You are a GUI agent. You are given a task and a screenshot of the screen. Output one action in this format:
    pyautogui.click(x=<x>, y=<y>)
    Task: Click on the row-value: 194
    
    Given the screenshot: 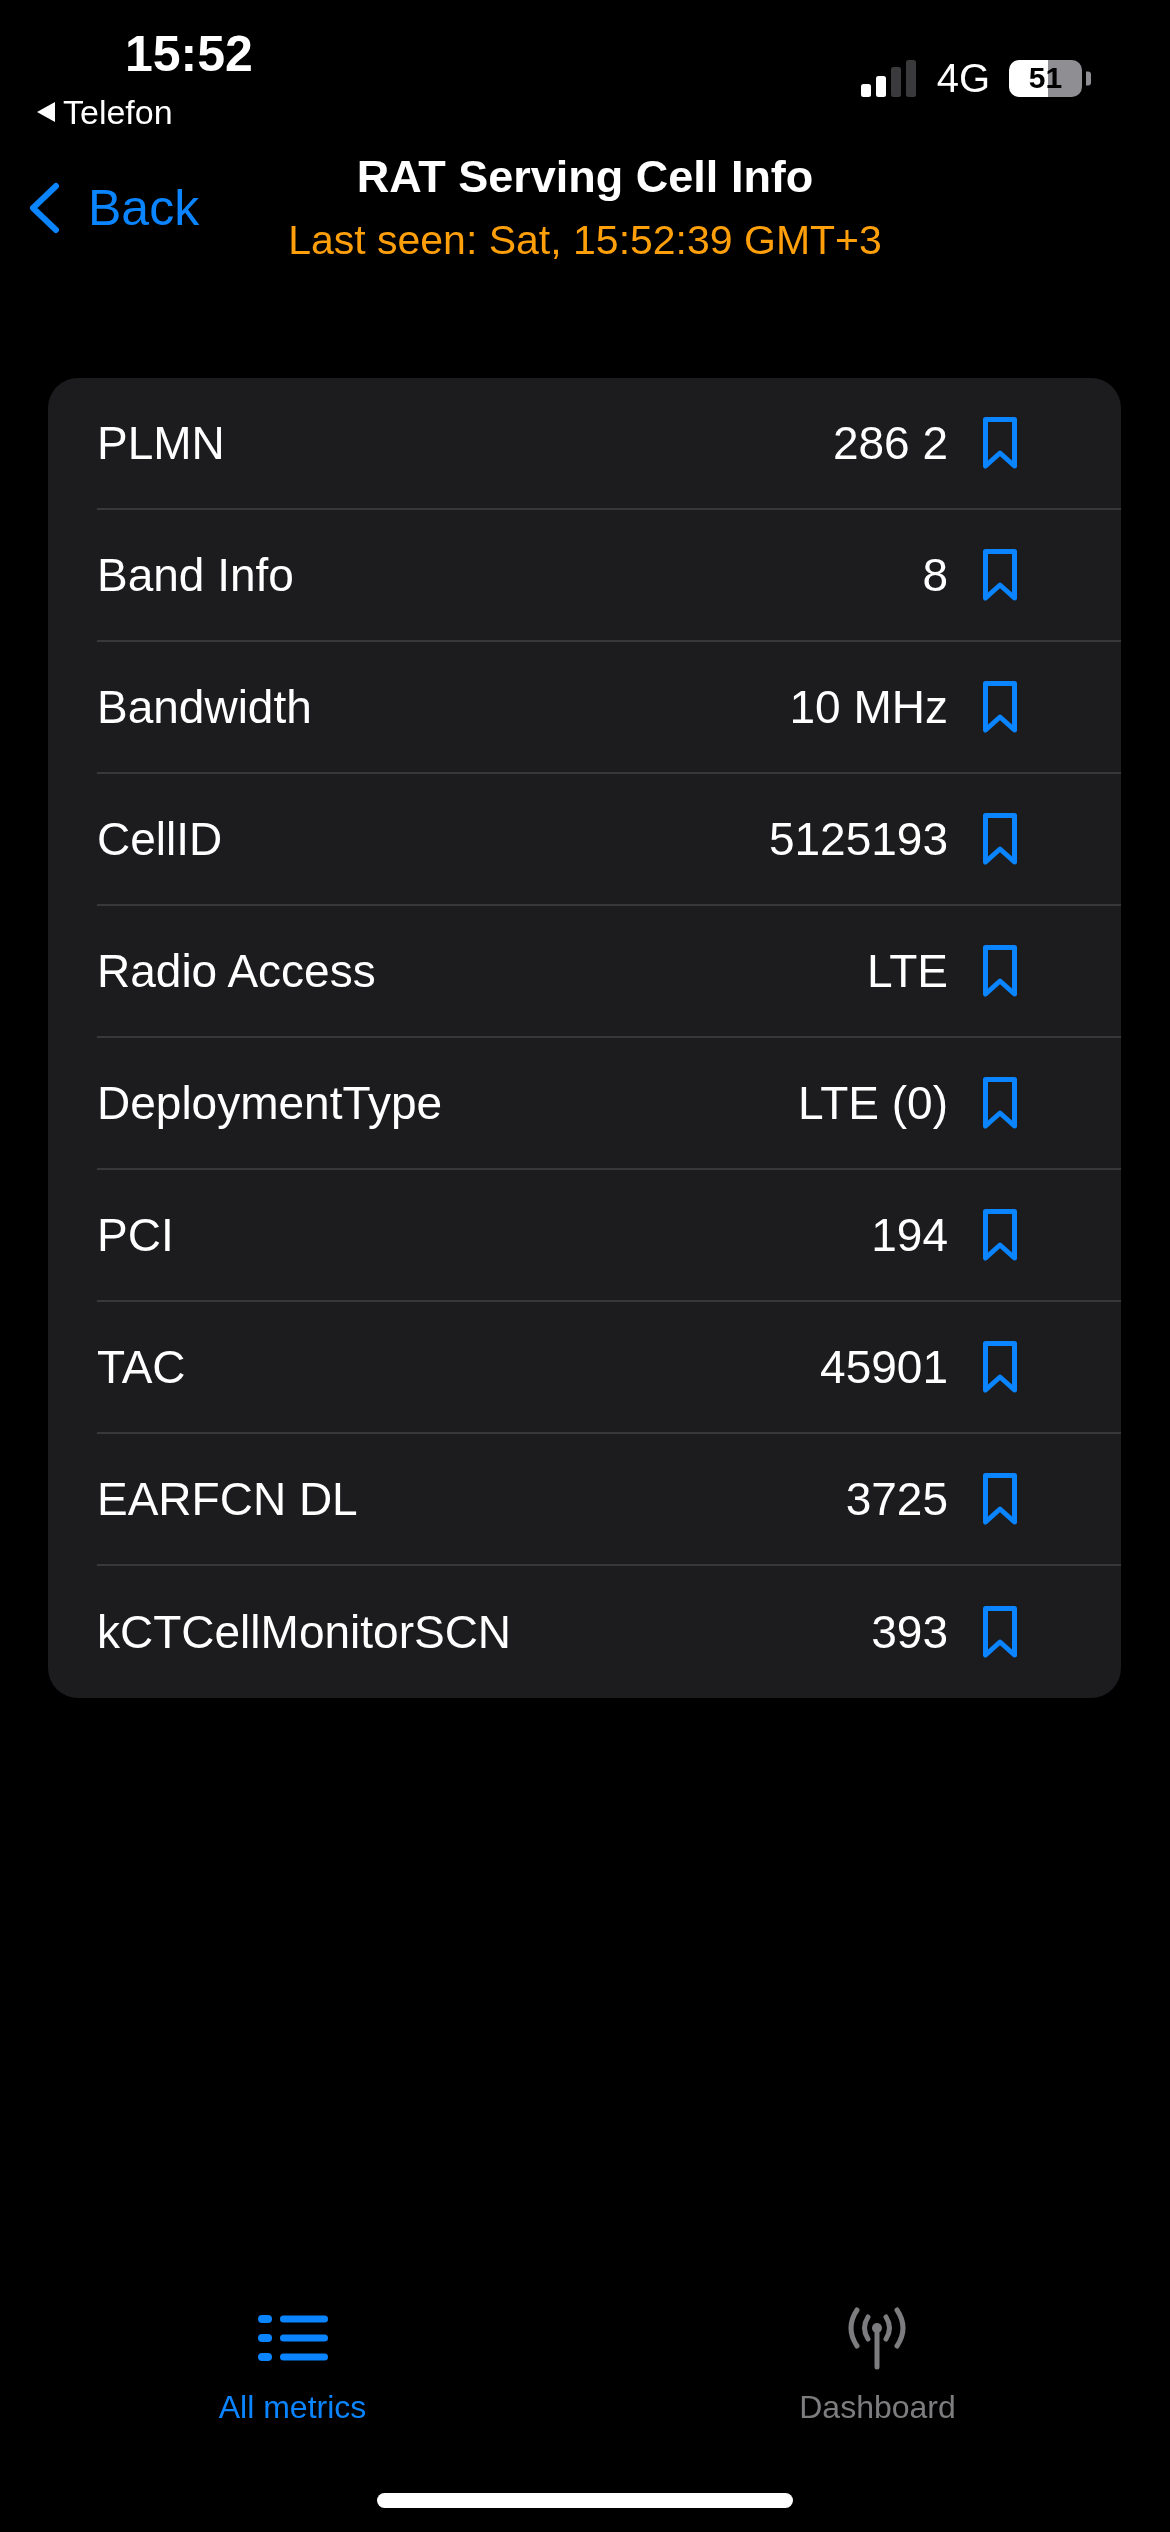 What is the action you would take?
    pyautogui.click(x=909, y=1235)
    